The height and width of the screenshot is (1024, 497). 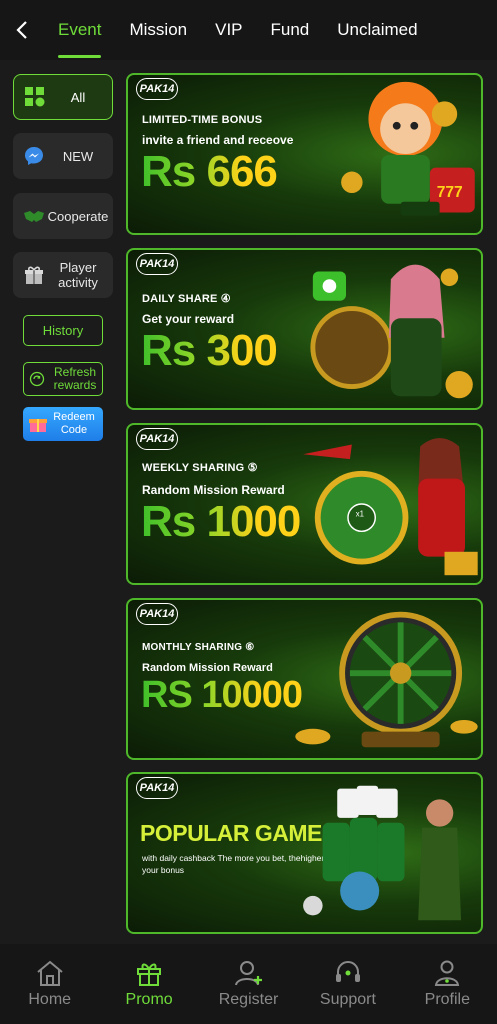 I want to click on nav-label: Home, so click(x=50, y=999).